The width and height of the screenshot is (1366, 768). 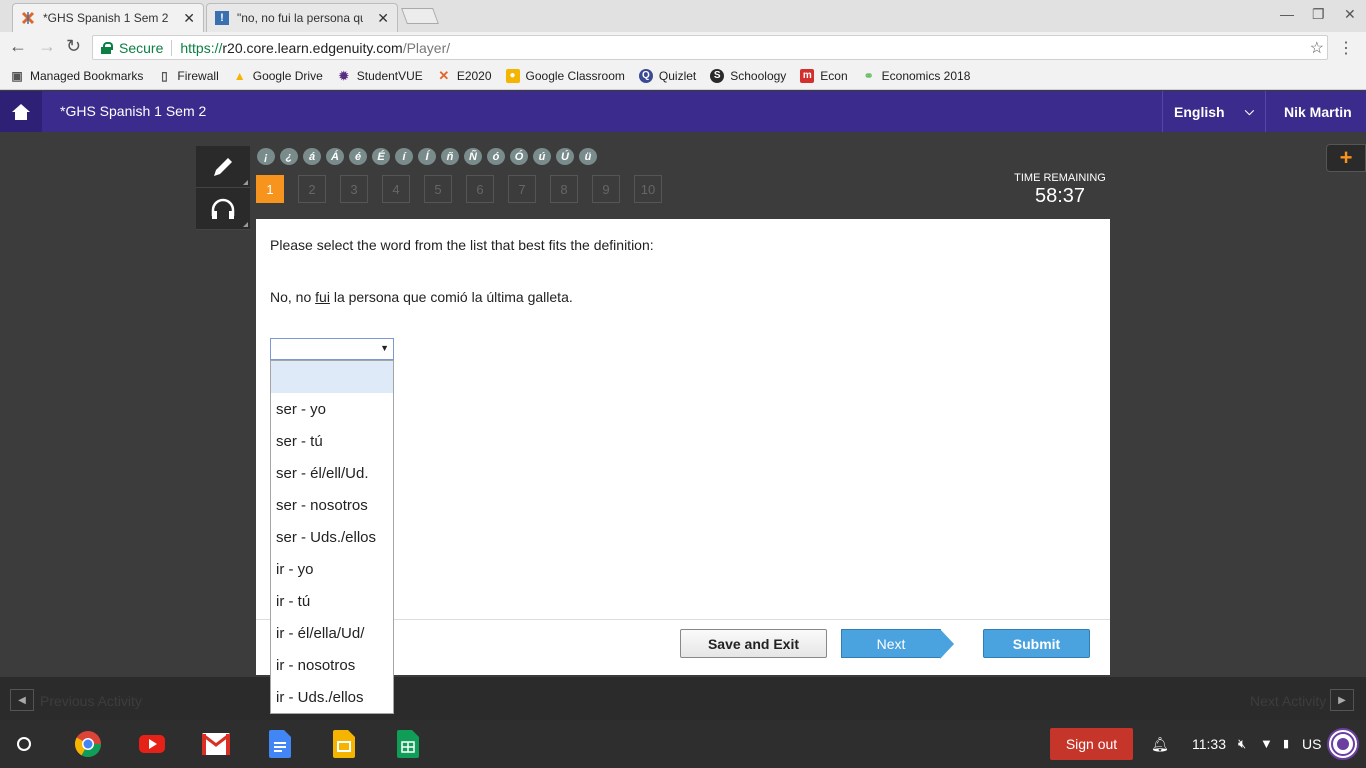 What do you see at coordinates (332, 377) in the screenshot?
I see `option-item` at bounding box center [332, 377].